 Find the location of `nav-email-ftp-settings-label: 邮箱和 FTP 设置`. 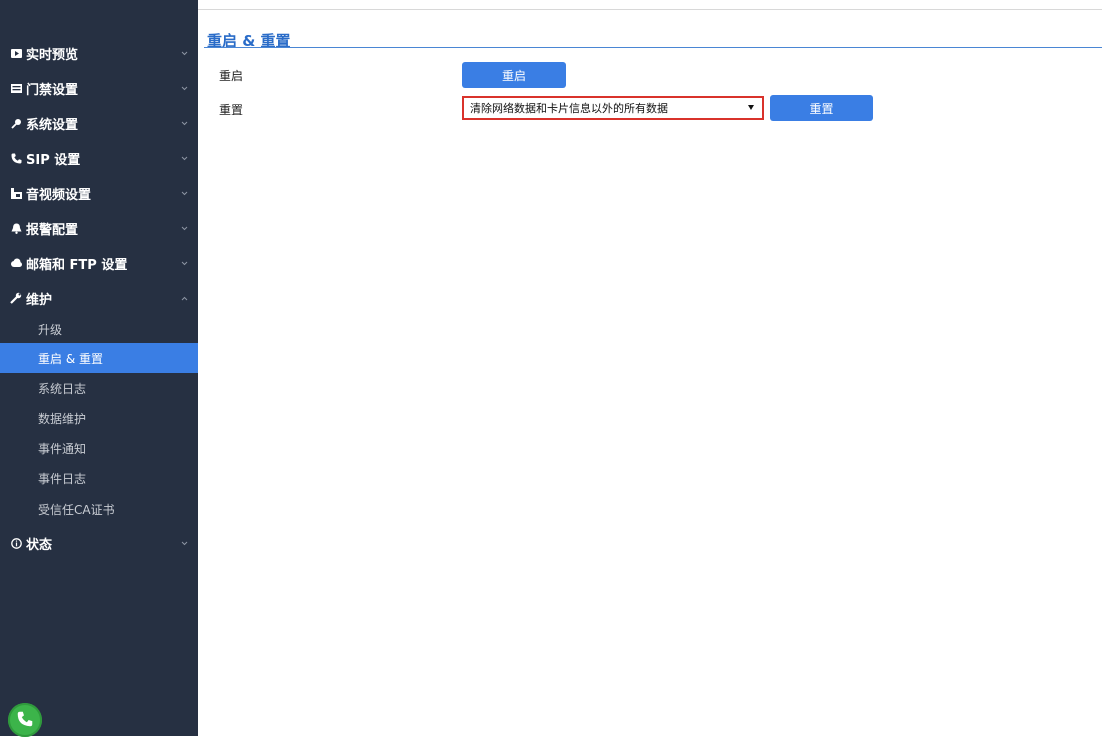

nav-email-ftp-settings-label: 邮箱和 FTP 设置 is located at coordinates (77, 265).